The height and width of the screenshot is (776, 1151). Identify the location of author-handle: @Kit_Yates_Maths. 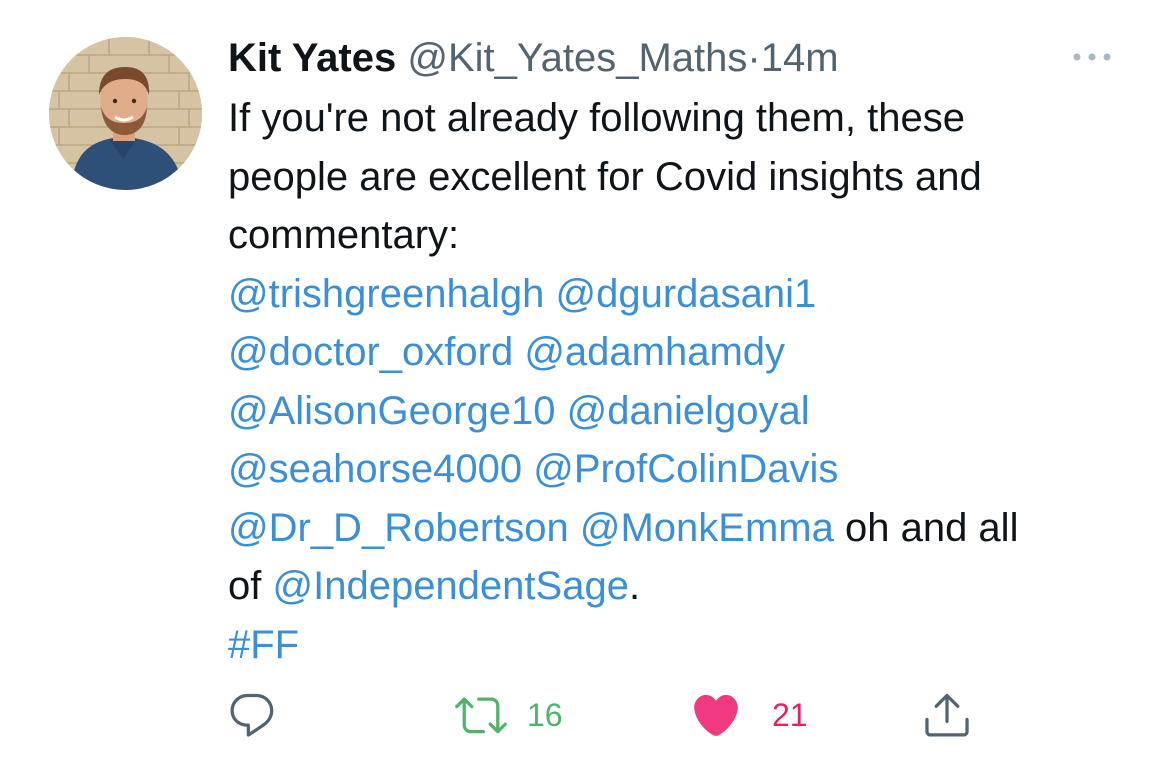
(577, 58).